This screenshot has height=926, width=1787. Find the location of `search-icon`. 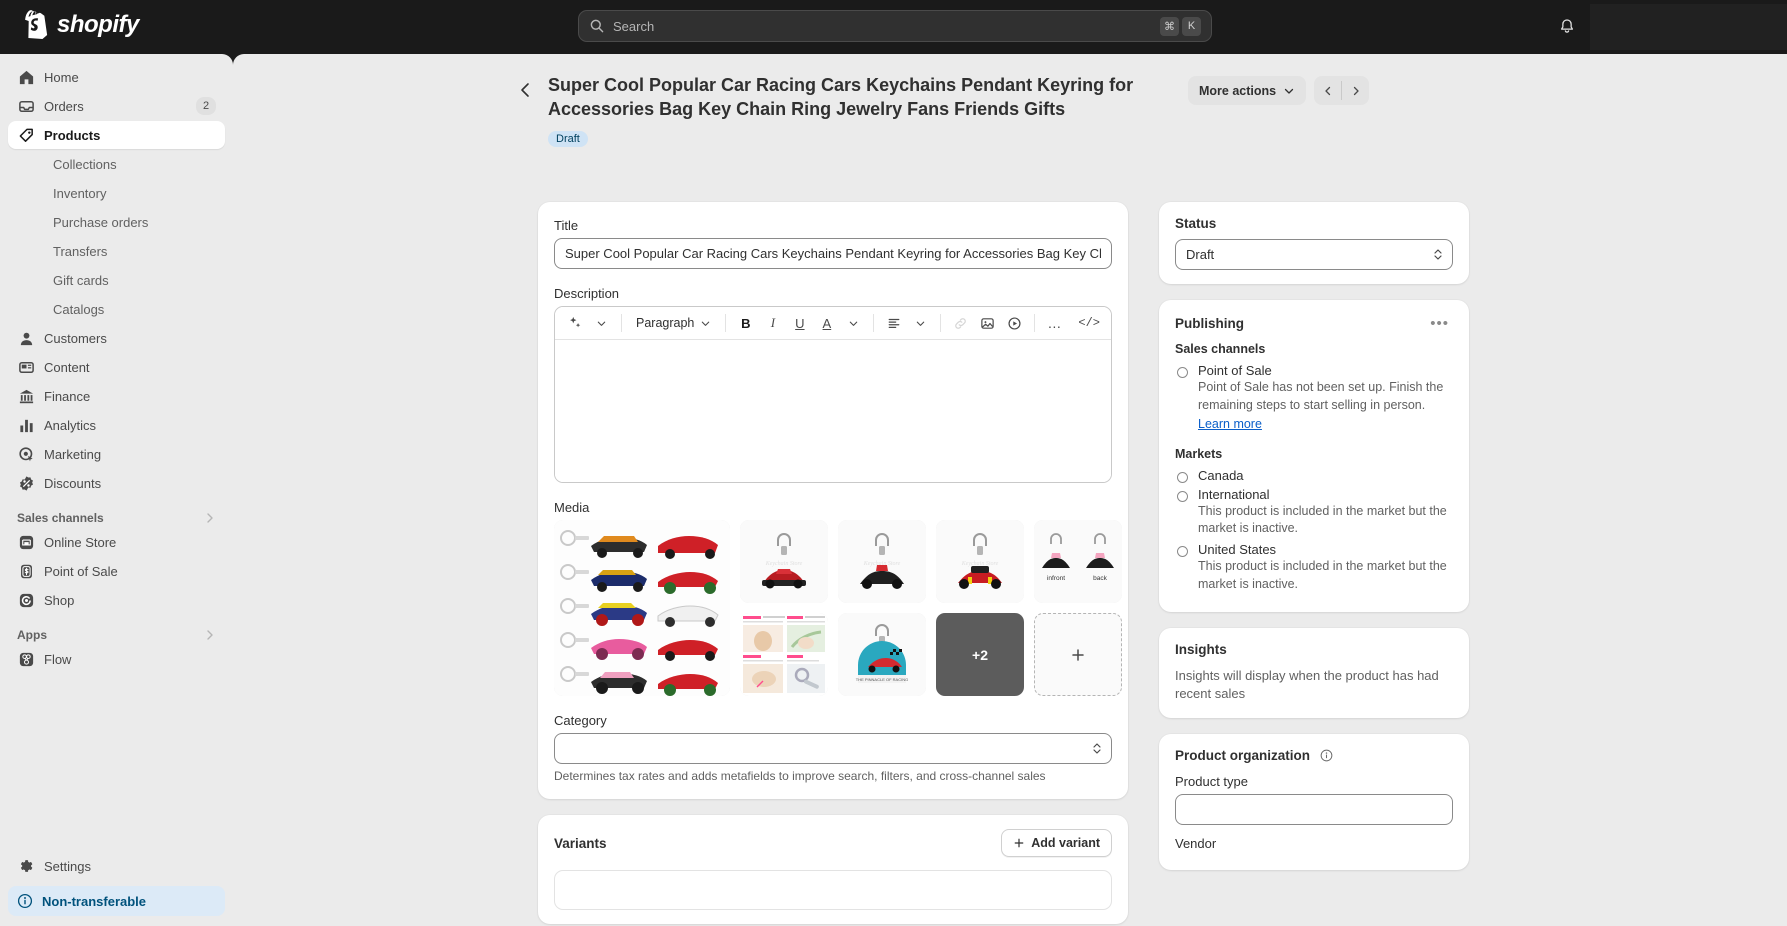

search-icon is located at coordinates (597, 26).